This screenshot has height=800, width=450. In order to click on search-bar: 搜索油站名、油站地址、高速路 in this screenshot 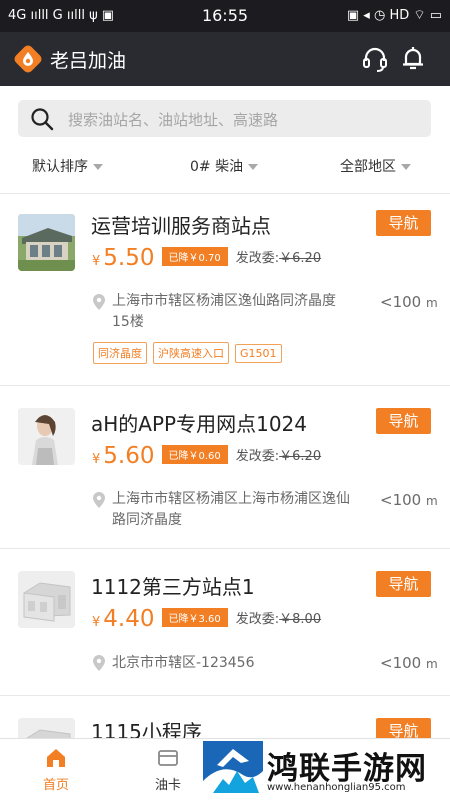, I will do `click(224, 118)`.